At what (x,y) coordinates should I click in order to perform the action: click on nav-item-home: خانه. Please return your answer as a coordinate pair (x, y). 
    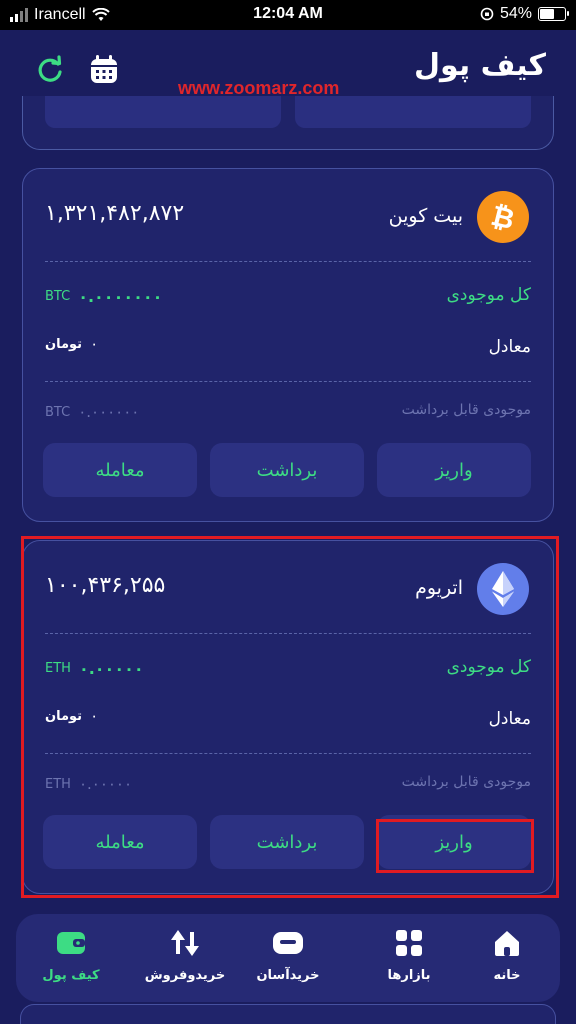
    Looking at the image, I should click on (507, 954).